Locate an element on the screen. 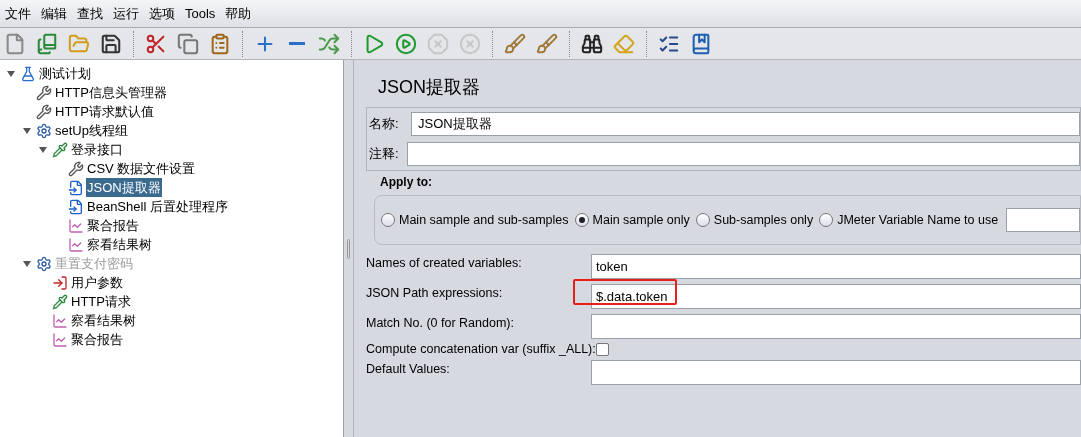 This screenshot has height=437, width=1081. field-label: 名称: is located at coordinates (384, 124).